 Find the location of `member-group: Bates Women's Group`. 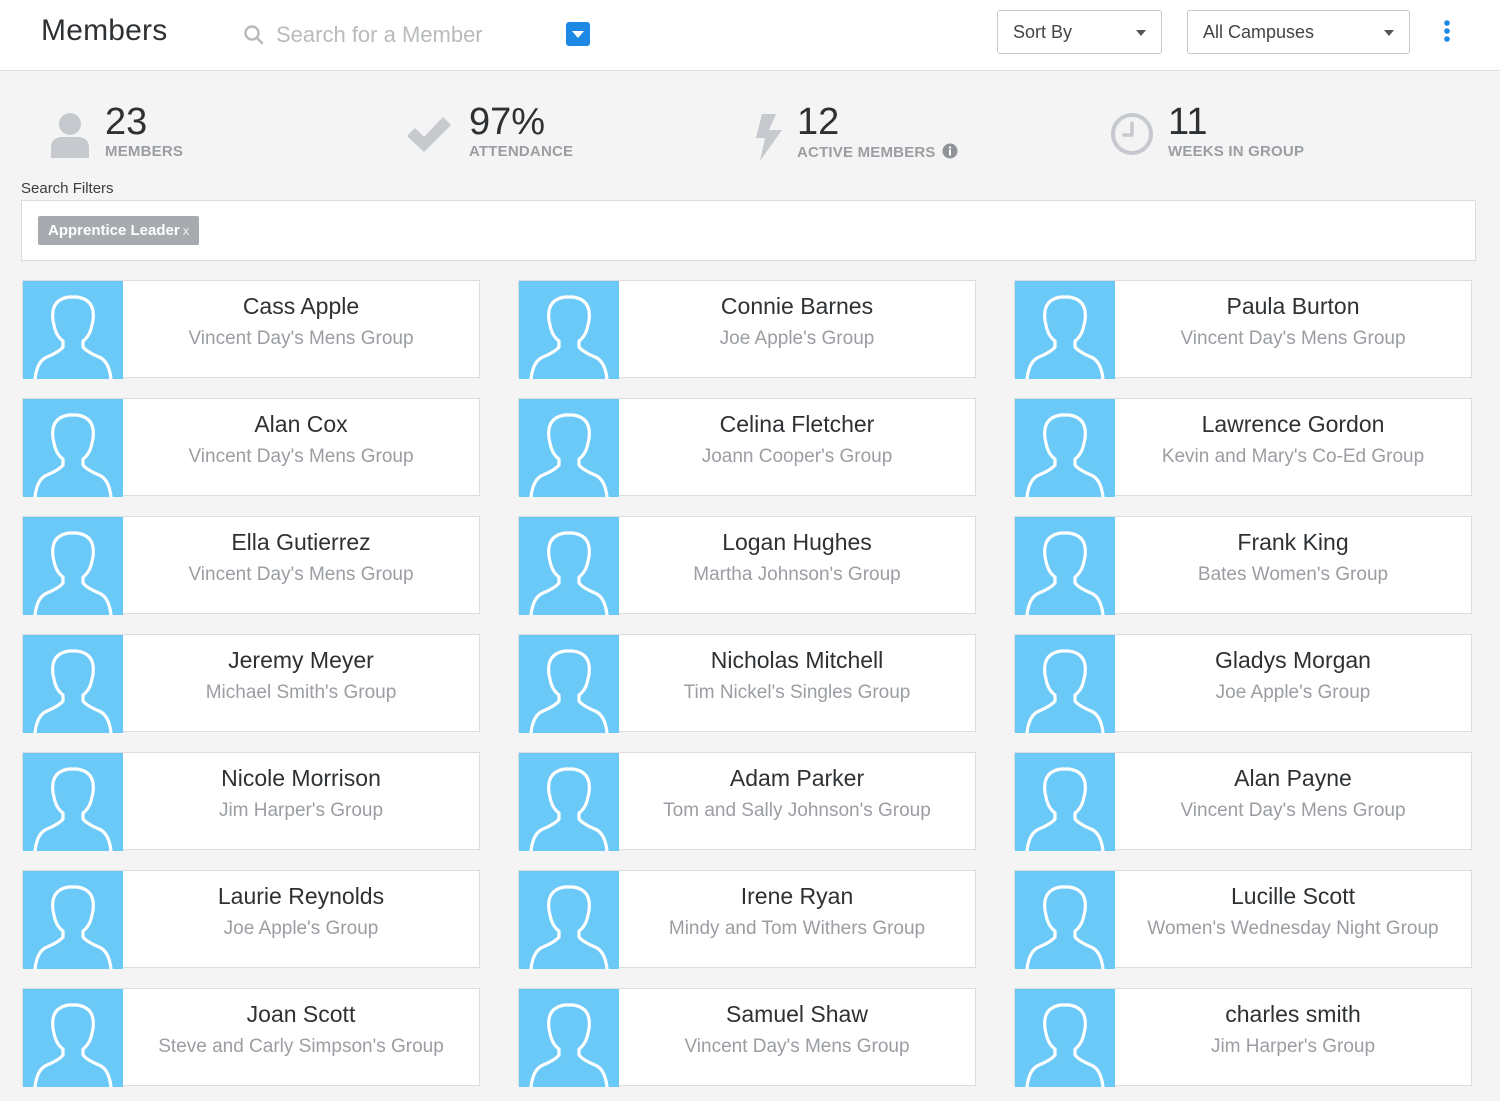

member-group: Bates Women's Group is located at coordinates (1293, 574).